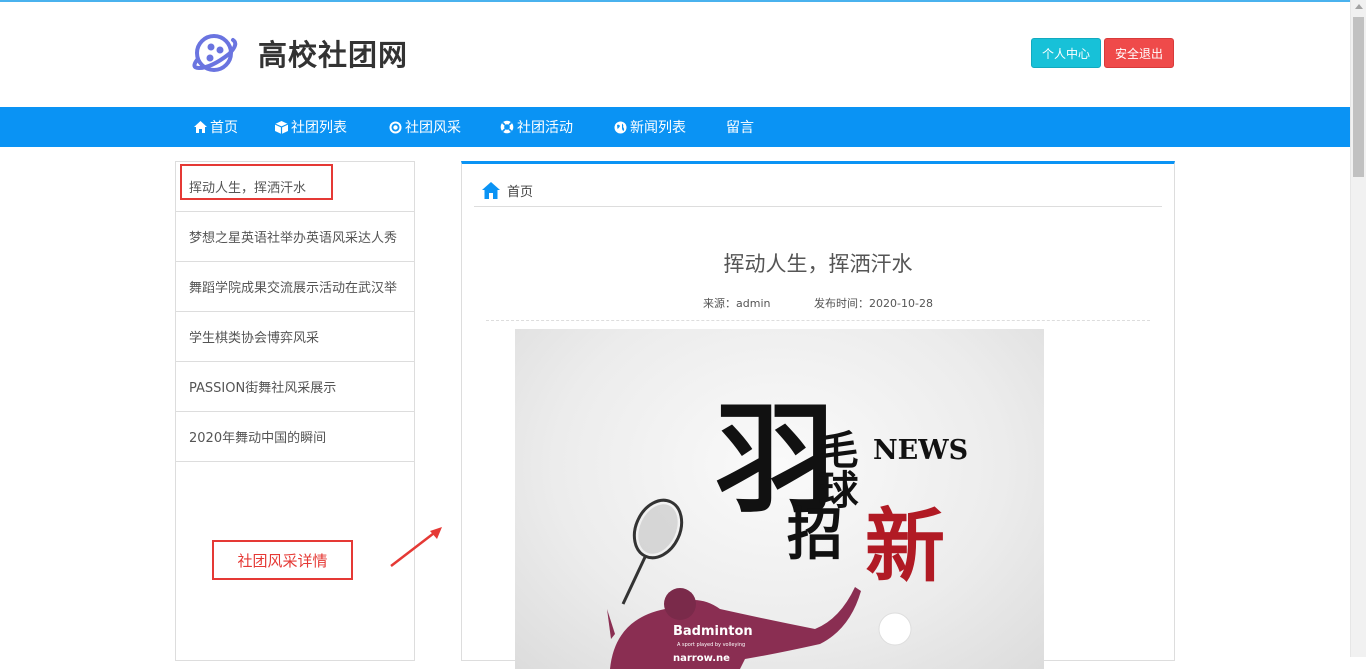 Image resolution: width=1366 pixels, height=669 pixels. I want to click on logo-icon, so click(215, 53).